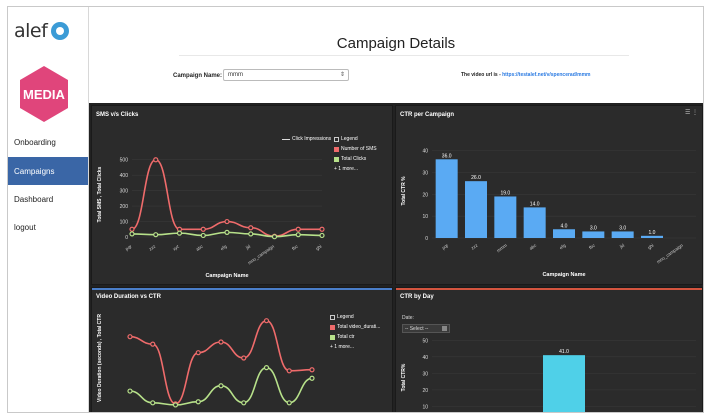  Describe the element at coordinates (286, 75) in the screenshot. I see `campaign-name-select: mmm ⇕` at that location.